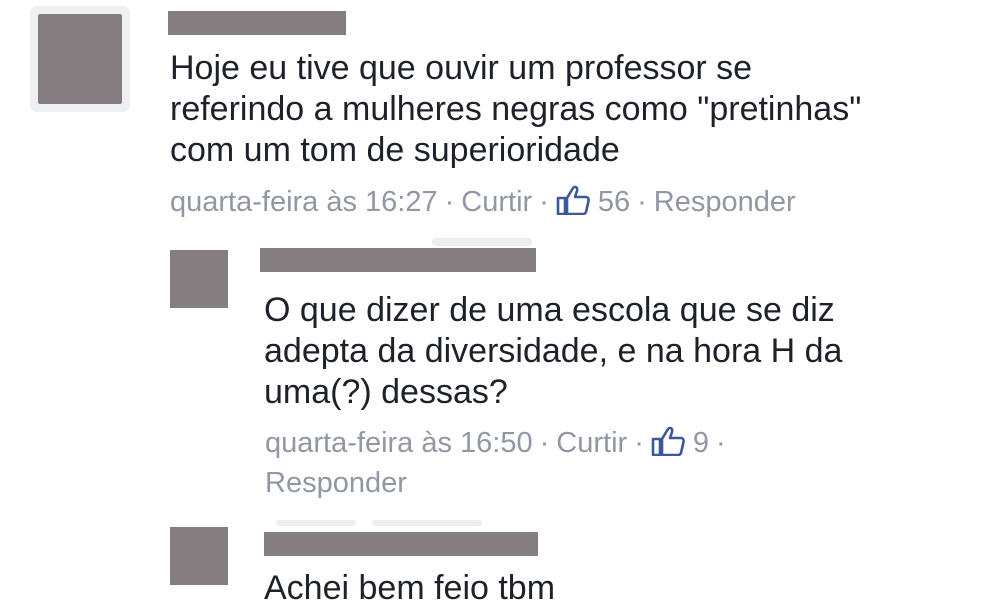  I want to click on reply-link-wrapped: Responder, so click(336, 483).